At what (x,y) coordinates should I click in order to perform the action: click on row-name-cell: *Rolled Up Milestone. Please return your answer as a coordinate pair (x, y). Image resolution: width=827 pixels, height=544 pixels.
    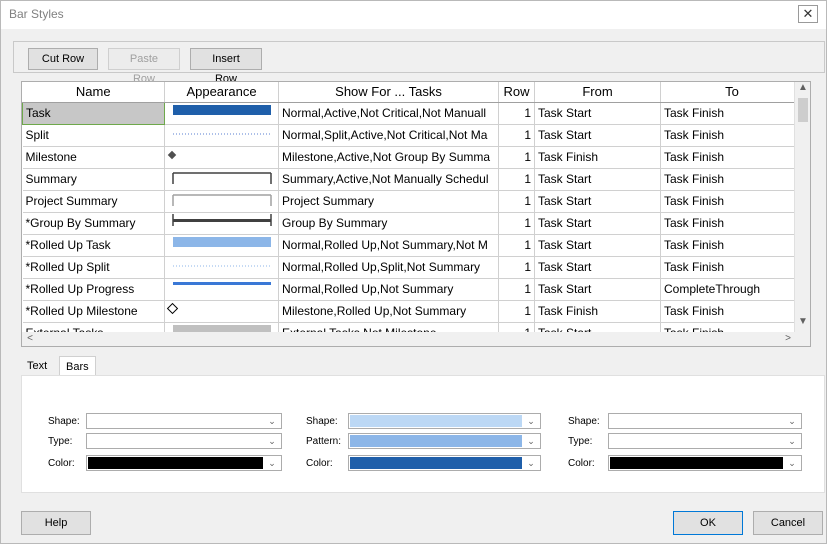
    Looking at the image, I should click on (93, 311).